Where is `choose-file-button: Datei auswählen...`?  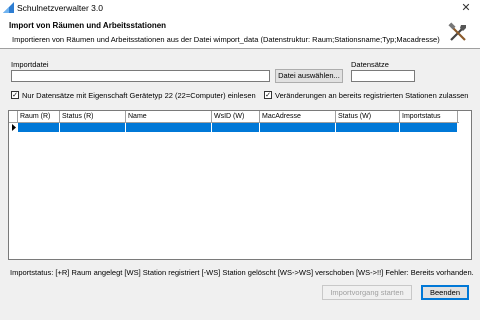
choose-file-button: Datei auswählen... is located at coordinates (309, 76).